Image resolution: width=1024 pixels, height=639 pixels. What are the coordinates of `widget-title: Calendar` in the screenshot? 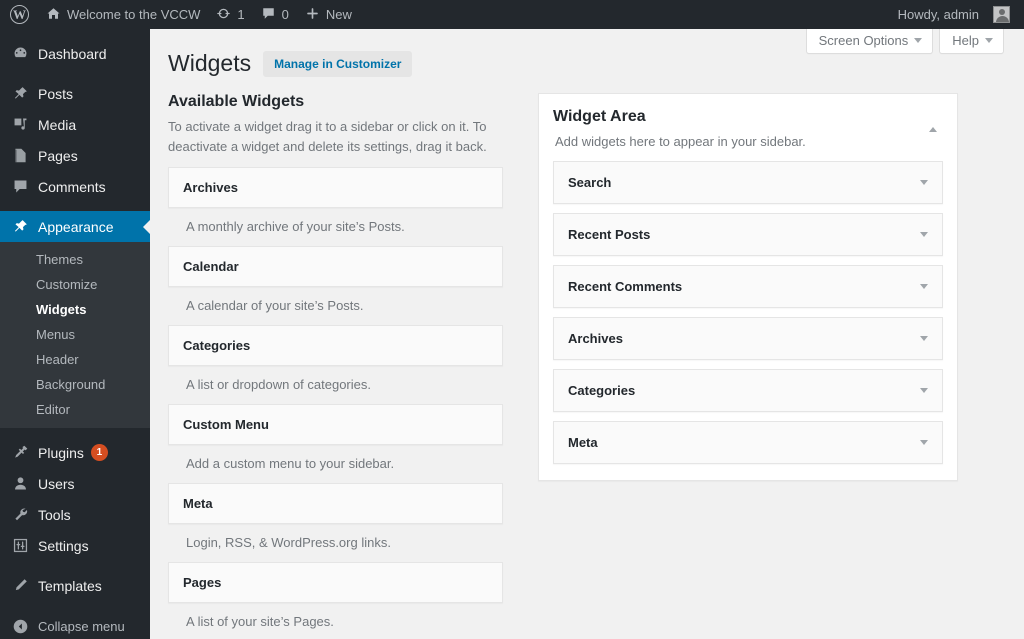 It's located at (211, 267).